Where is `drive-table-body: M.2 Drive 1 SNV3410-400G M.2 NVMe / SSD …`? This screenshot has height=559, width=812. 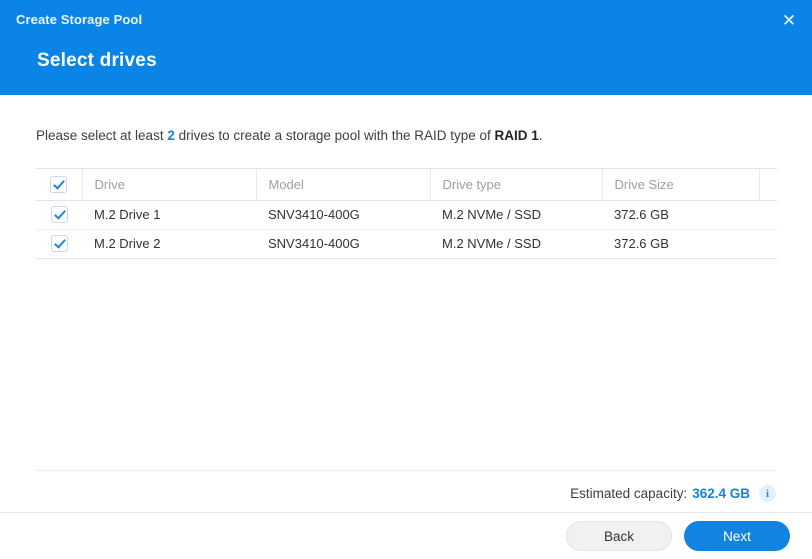 drive-table-body: M.2 Drive 1 SNV3410-400G M.2 NVMe / SSD … is located at coordinates (406, 229).